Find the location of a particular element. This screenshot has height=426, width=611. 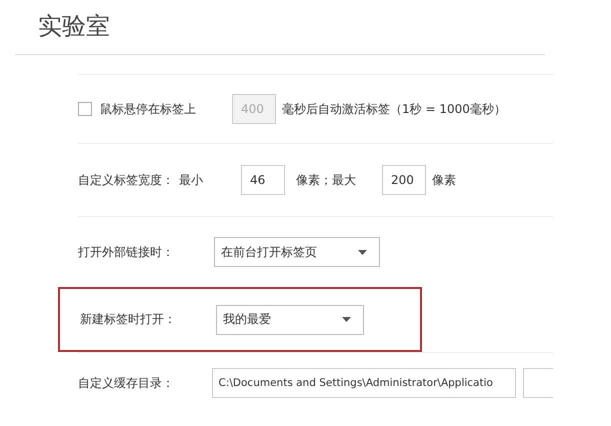

option-label: 鼠标悬停在标签上 is located at coordinates (148, 109).